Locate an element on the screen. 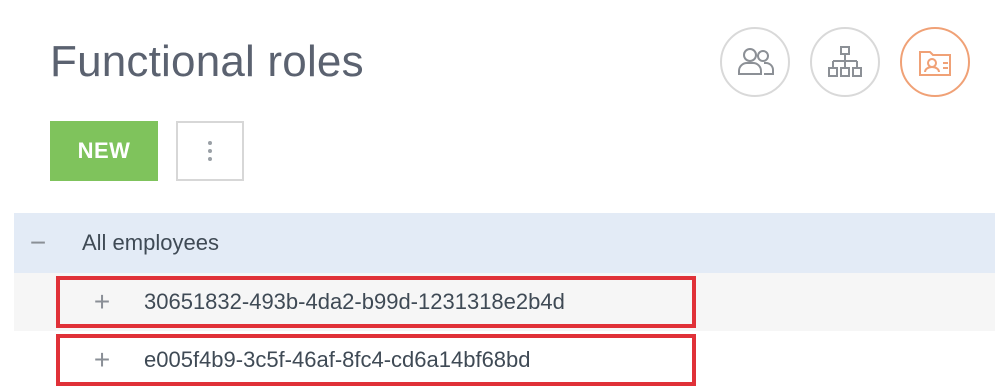  users-view-button is located at coordinates (755, 62).